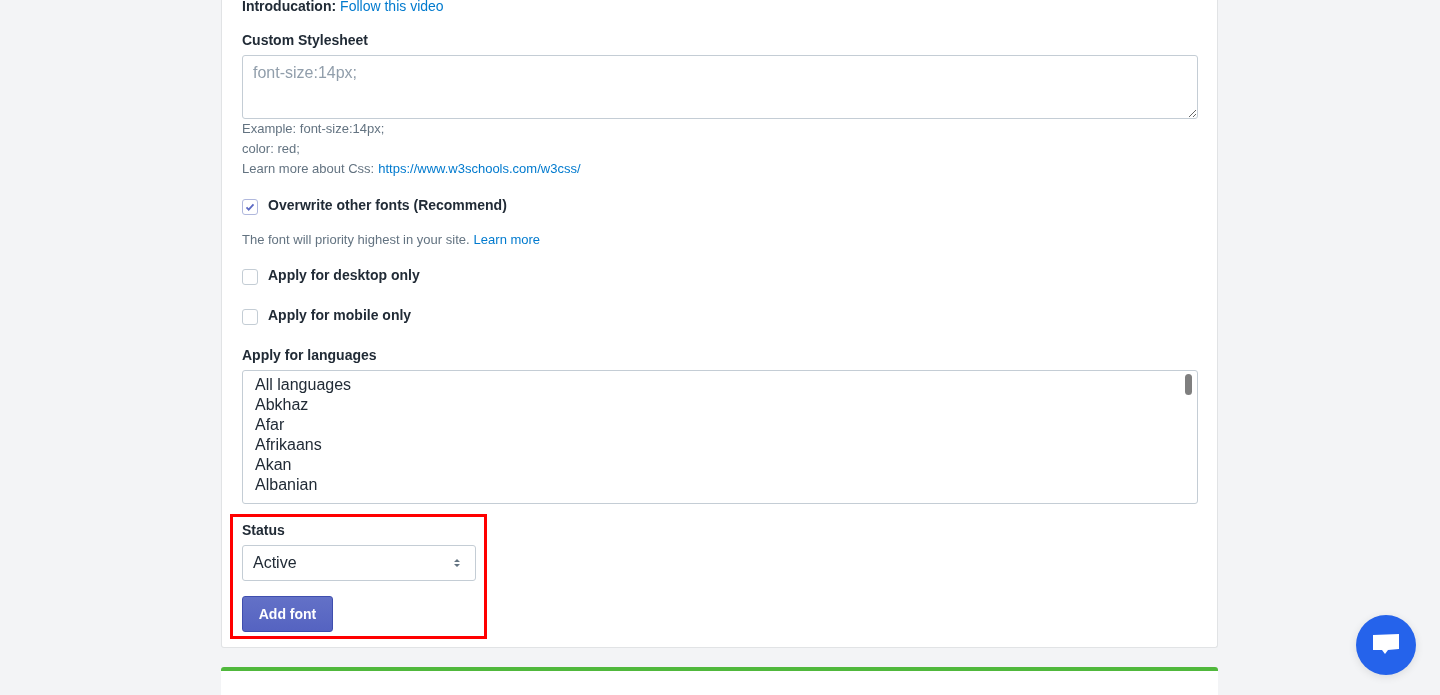  I want to click on field-label: Custom Stylesheet, so click(305, 40).